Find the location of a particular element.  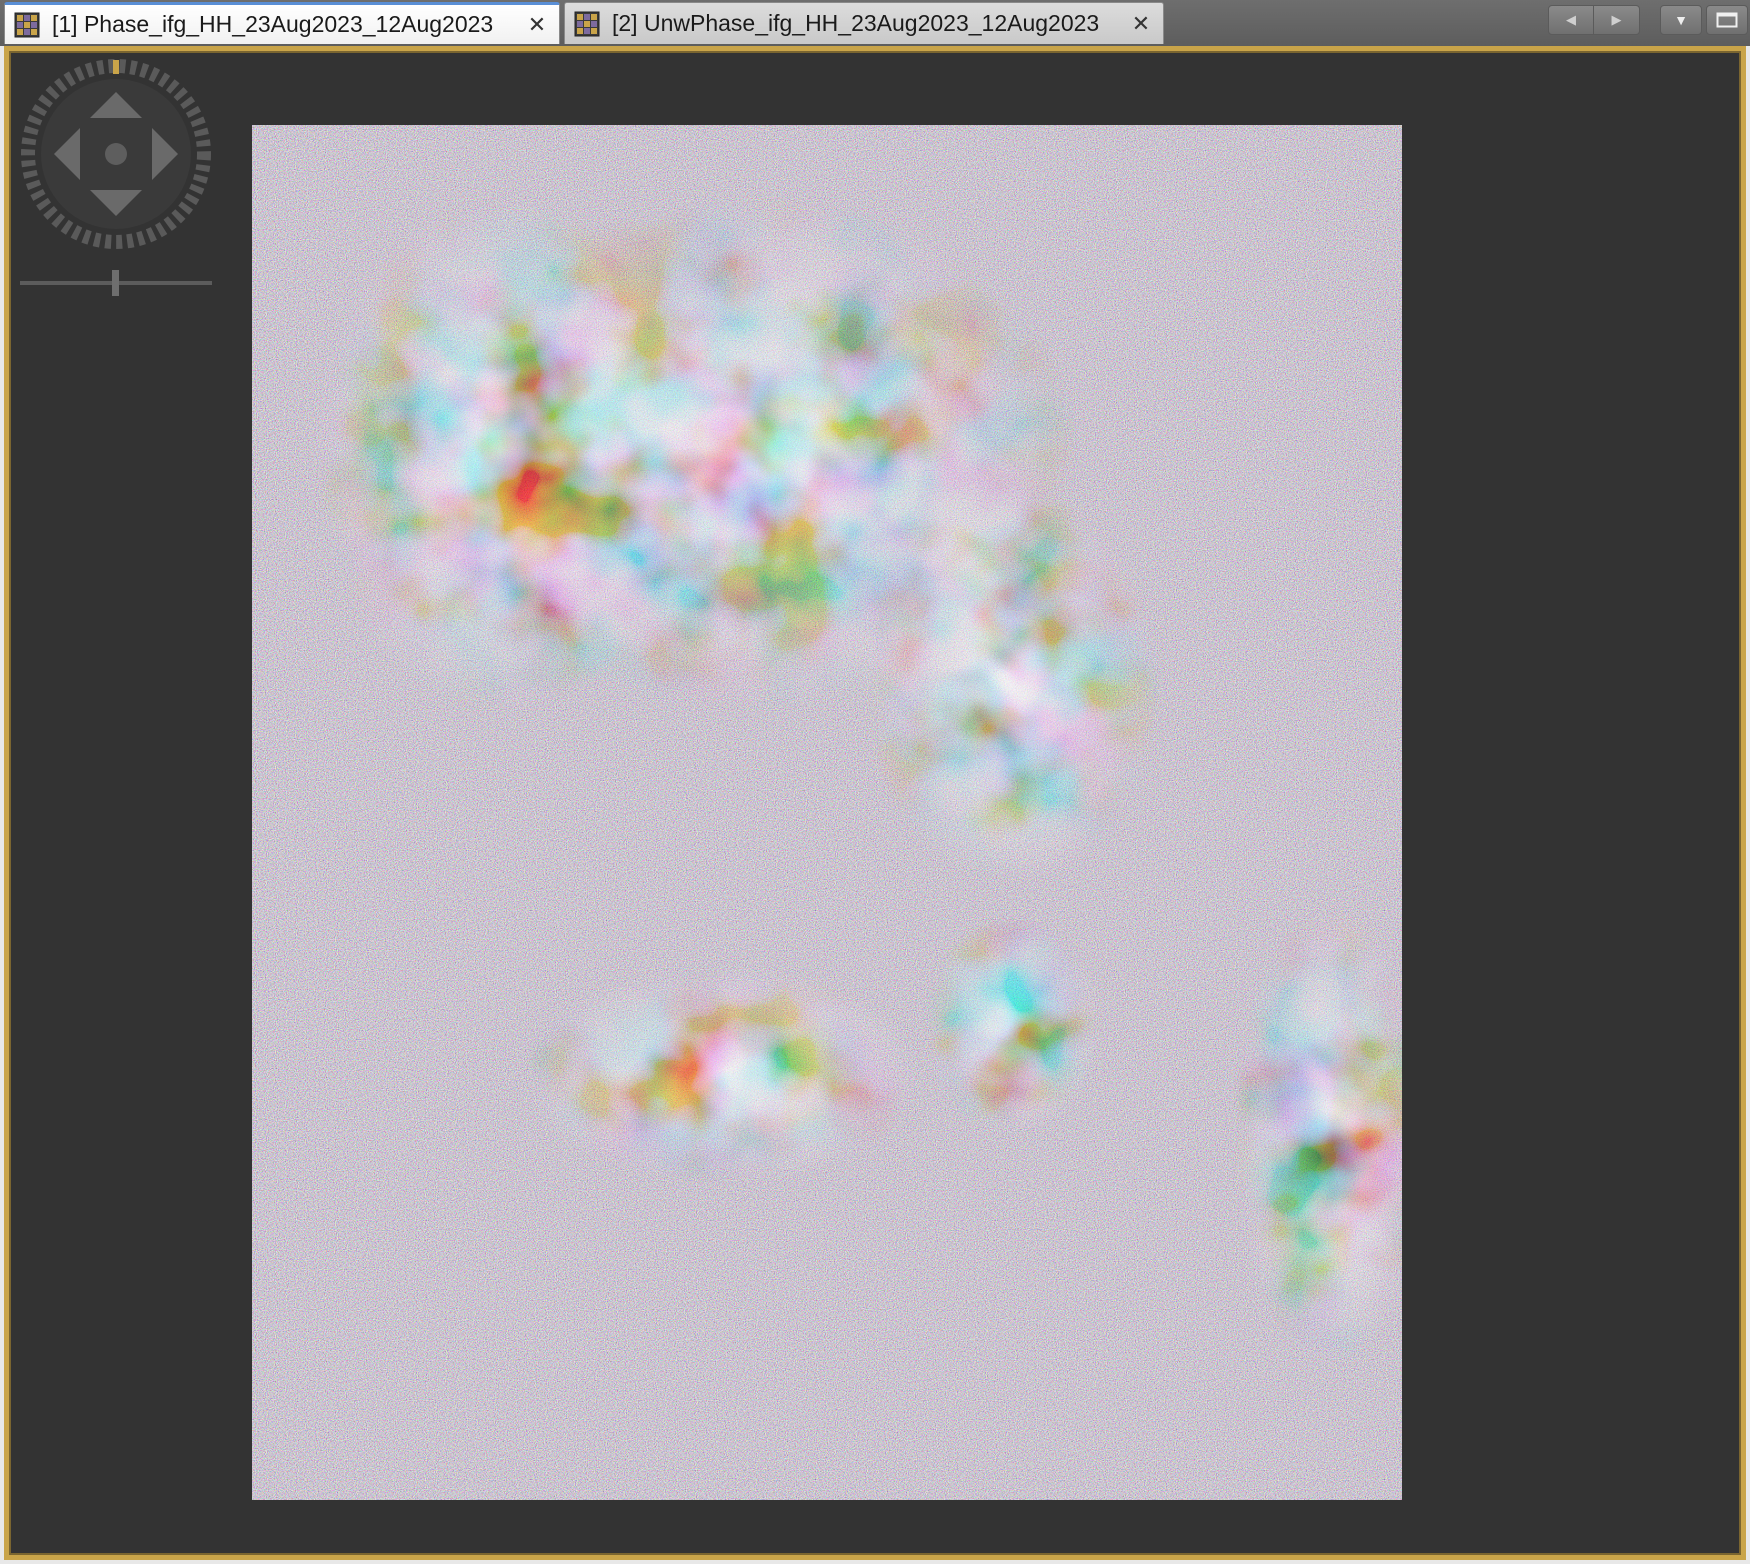

chevron-right-icon: ▶ is located at coordinates (1616, 19).